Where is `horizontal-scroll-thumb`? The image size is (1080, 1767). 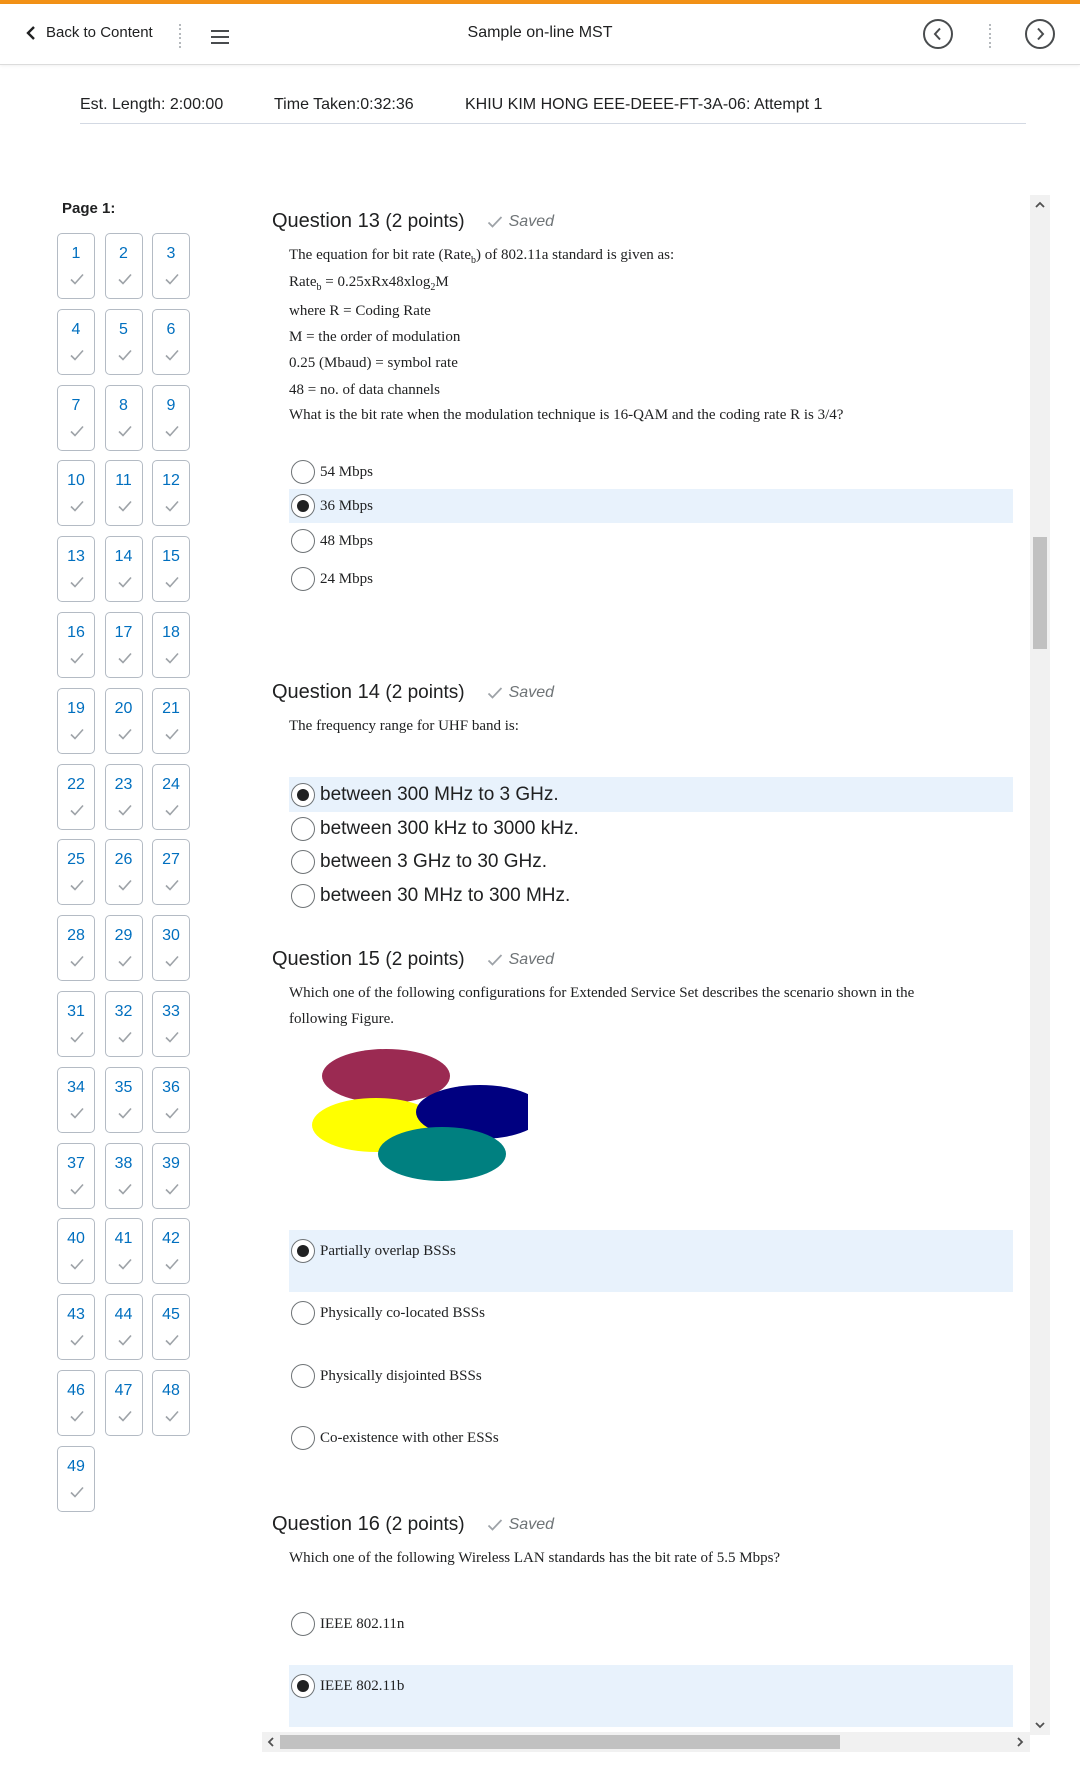 horizontal-scroll-thumb is located at coordinates (560, 1742).